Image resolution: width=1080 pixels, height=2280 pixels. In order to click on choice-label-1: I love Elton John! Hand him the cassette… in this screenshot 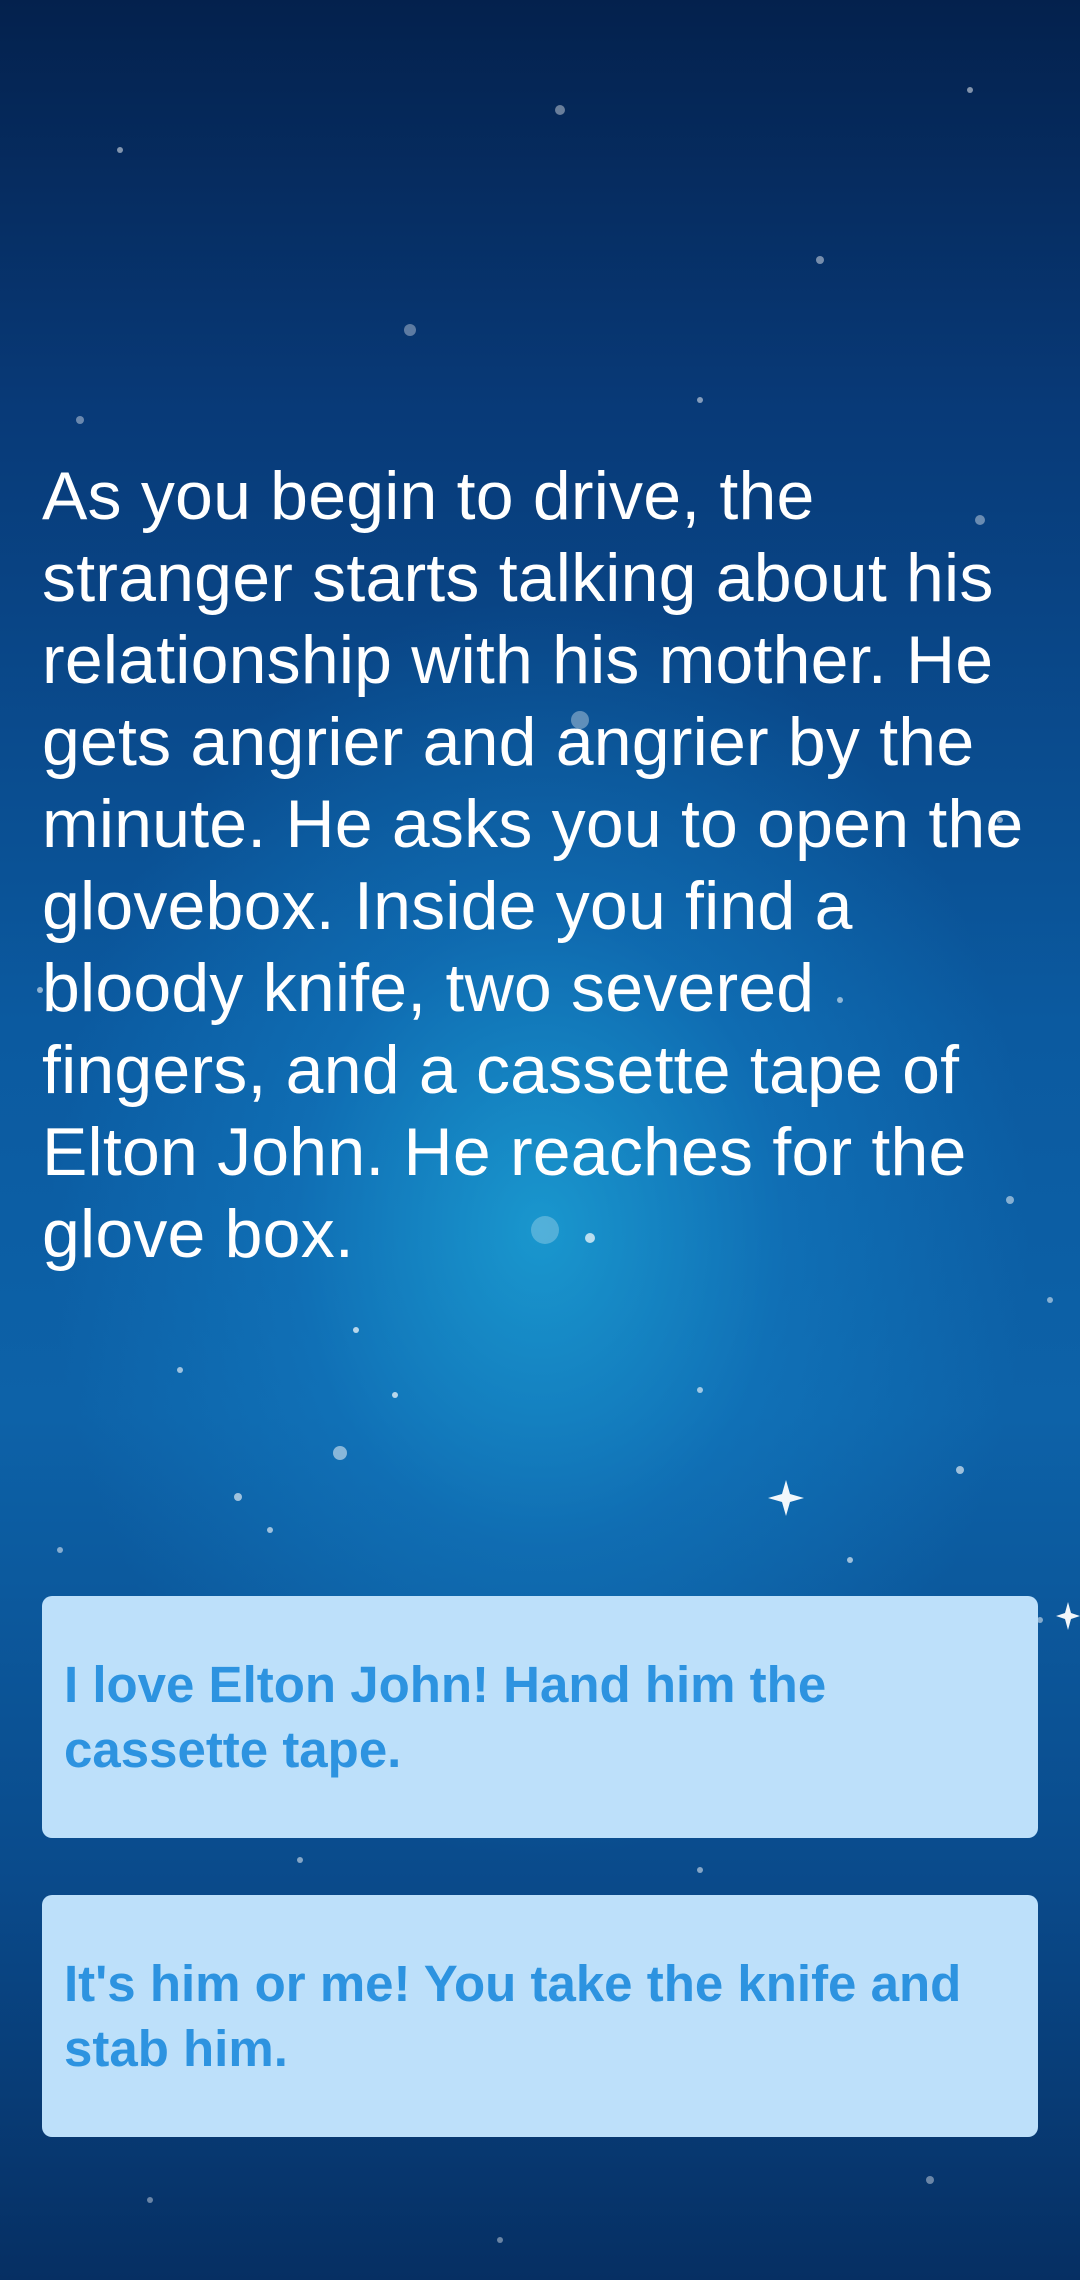, I will do `click(445, 1717)`.